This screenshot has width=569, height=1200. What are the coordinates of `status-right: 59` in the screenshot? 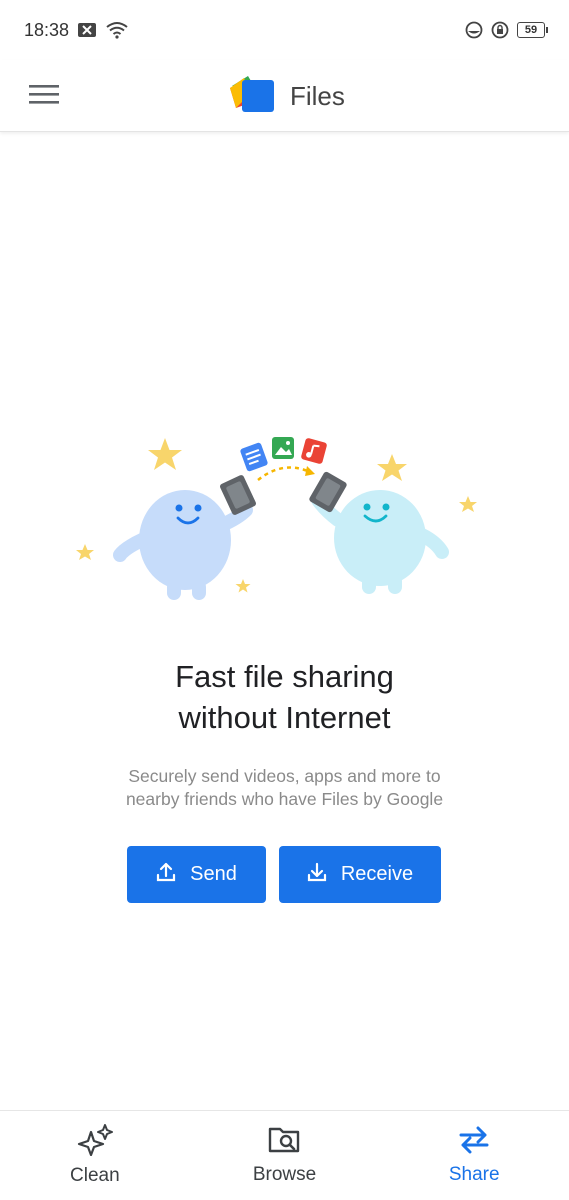 It's located at (506, 30).